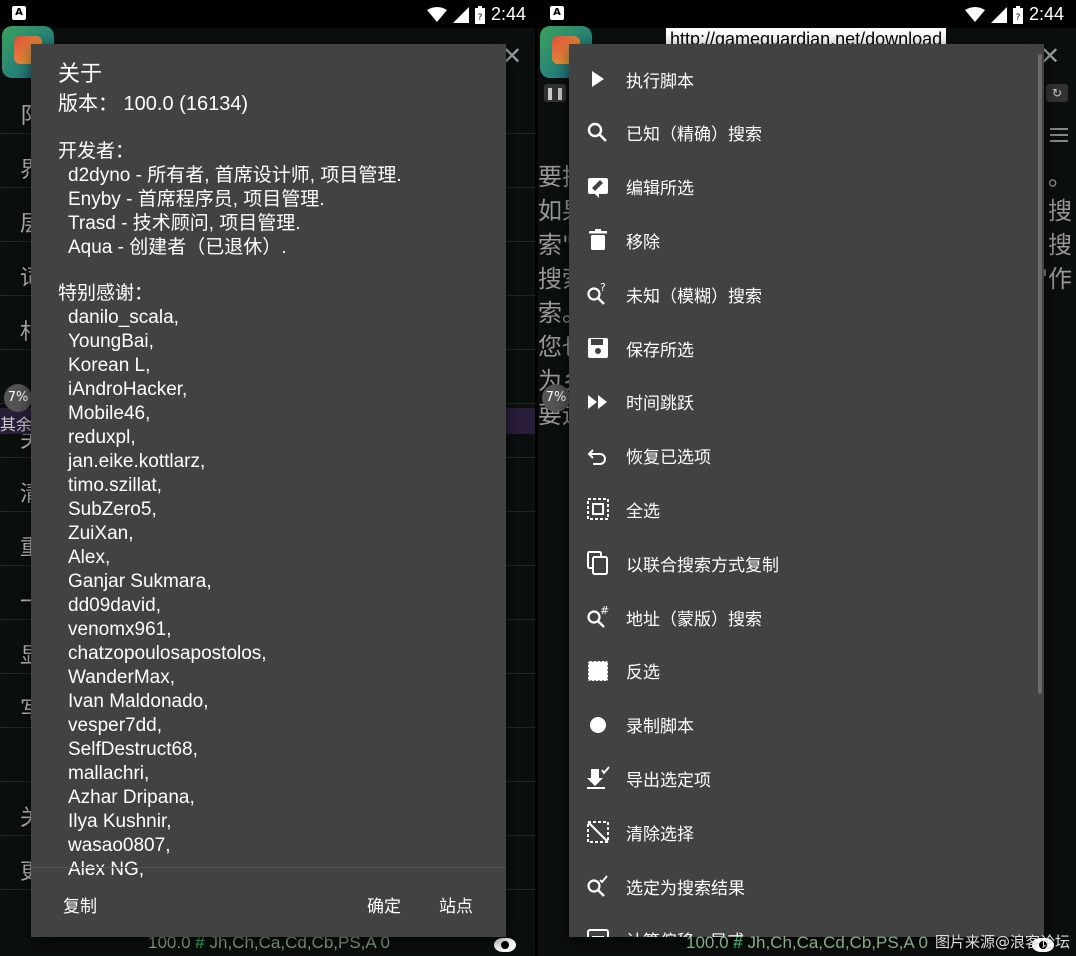 The height and width of the screenshot is (956, 1076). What do you see at coordinates (138, 701) in the screenshot?
I see `thanks-entry: Ivan Maldonado,` at bounding box center [138, 701].